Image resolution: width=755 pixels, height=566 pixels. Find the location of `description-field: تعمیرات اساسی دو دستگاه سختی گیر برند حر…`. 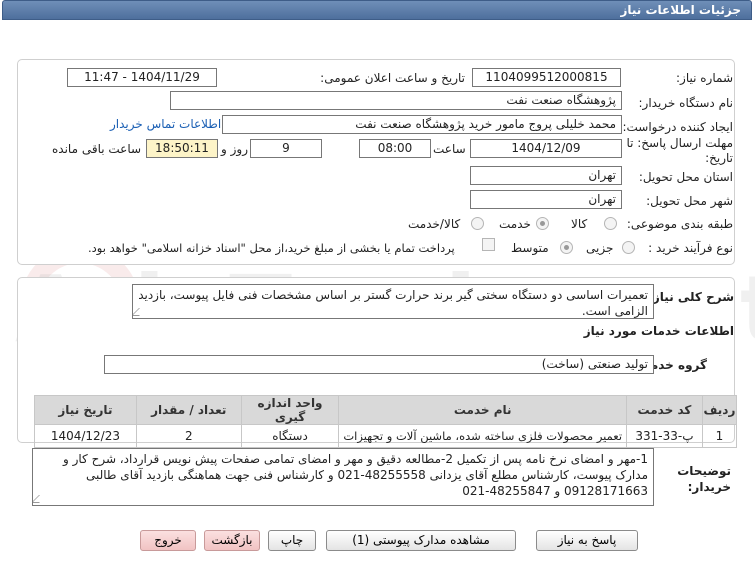

description-field: تعمیرات اساسی دو دستگاه سختی گیر برند حر… is located at coordinates (393, 301).